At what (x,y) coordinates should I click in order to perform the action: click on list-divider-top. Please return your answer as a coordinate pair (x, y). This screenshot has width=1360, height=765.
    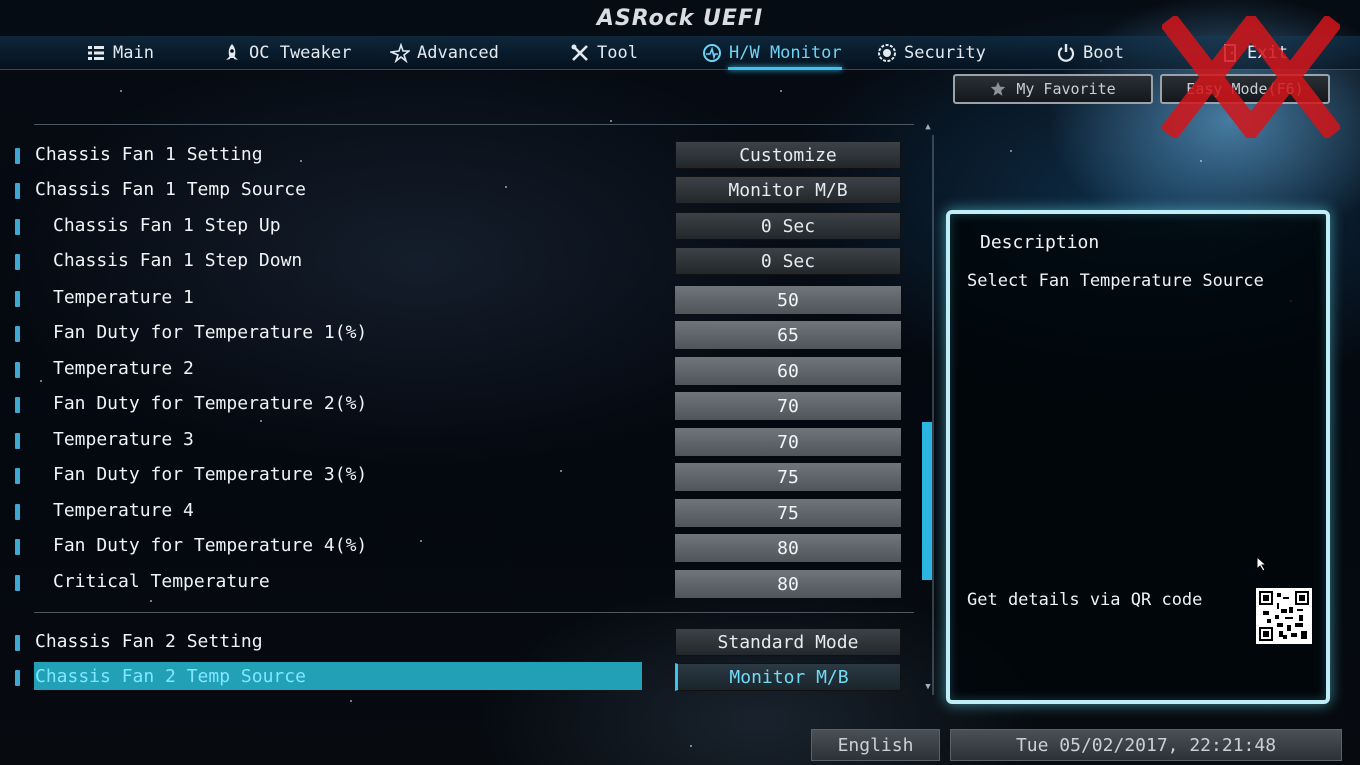
    Looking at the image, I should click on (474, 124).